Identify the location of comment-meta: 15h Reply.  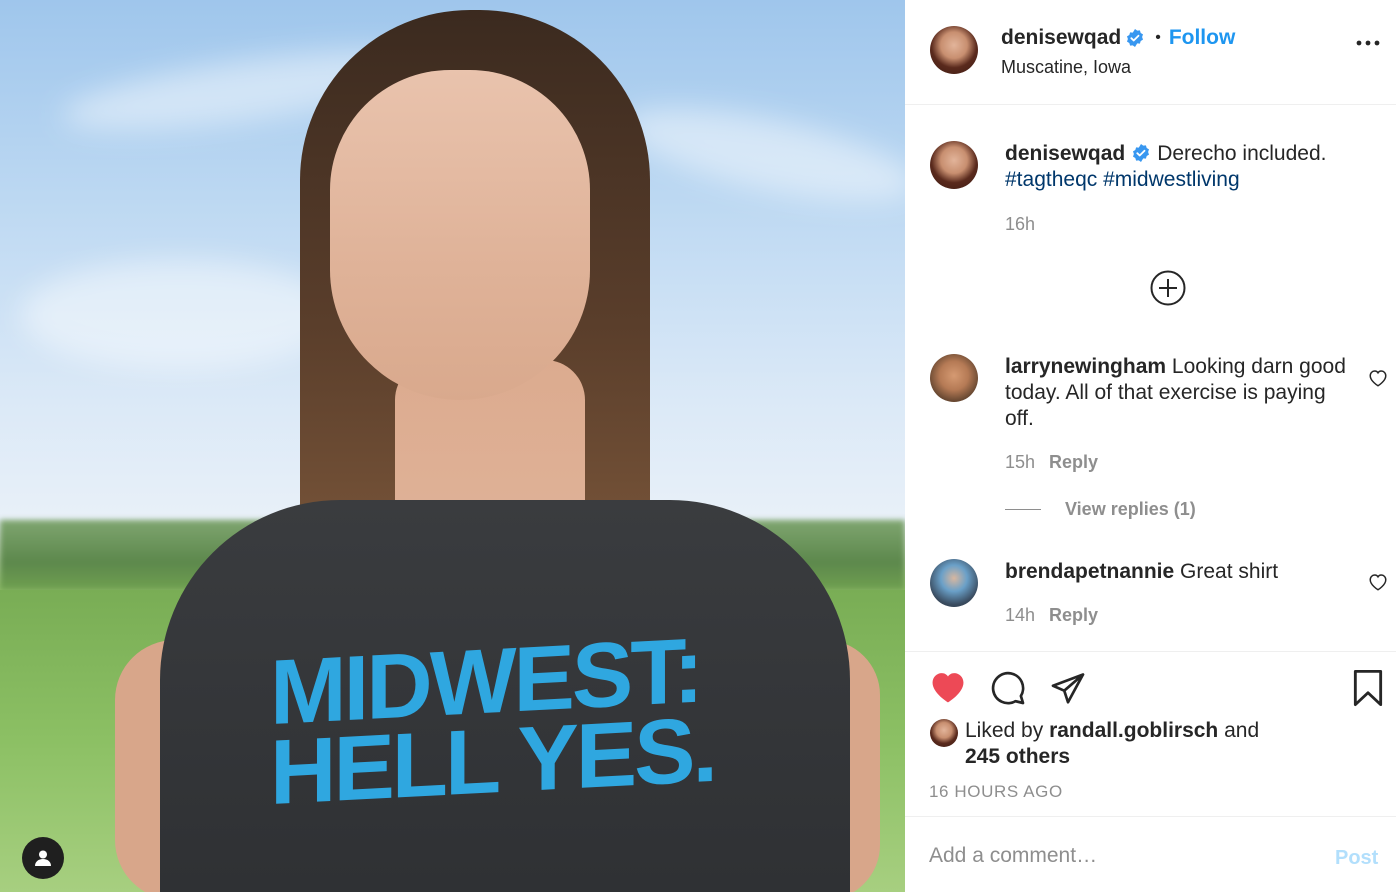
(1051, 462).